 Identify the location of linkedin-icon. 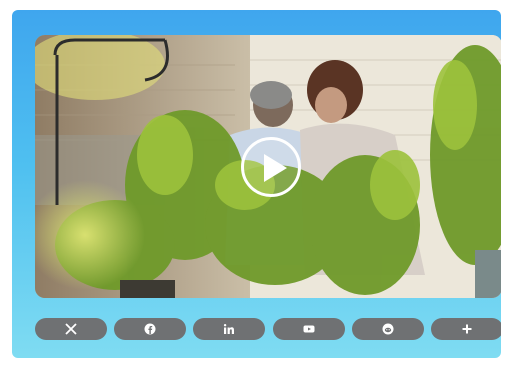
(229, 329).